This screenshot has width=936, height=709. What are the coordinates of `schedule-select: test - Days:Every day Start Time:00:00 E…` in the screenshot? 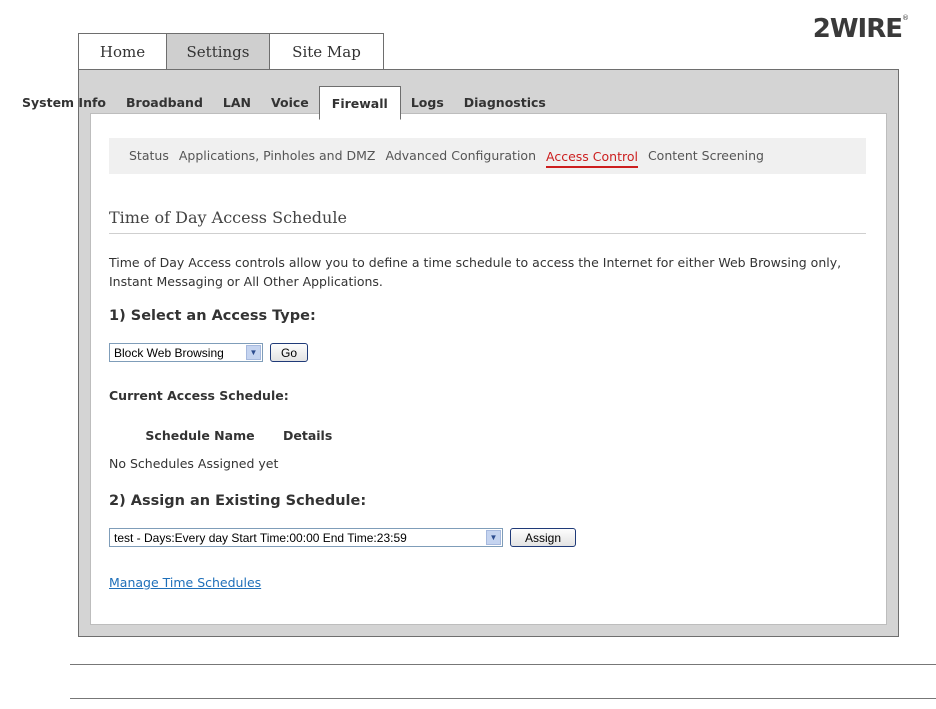 It's located at (306, 537).